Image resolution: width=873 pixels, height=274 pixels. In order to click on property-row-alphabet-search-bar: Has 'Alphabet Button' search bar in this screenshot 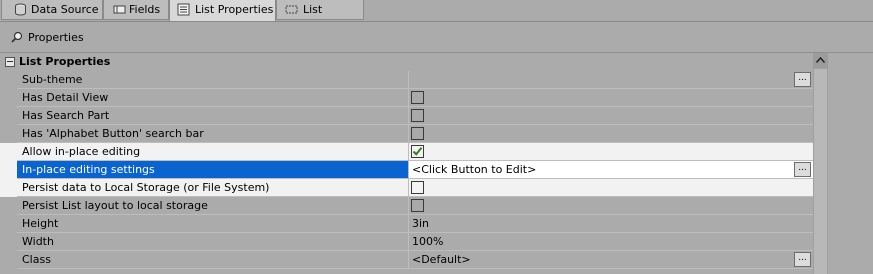, I will do `click(407, 134)`.